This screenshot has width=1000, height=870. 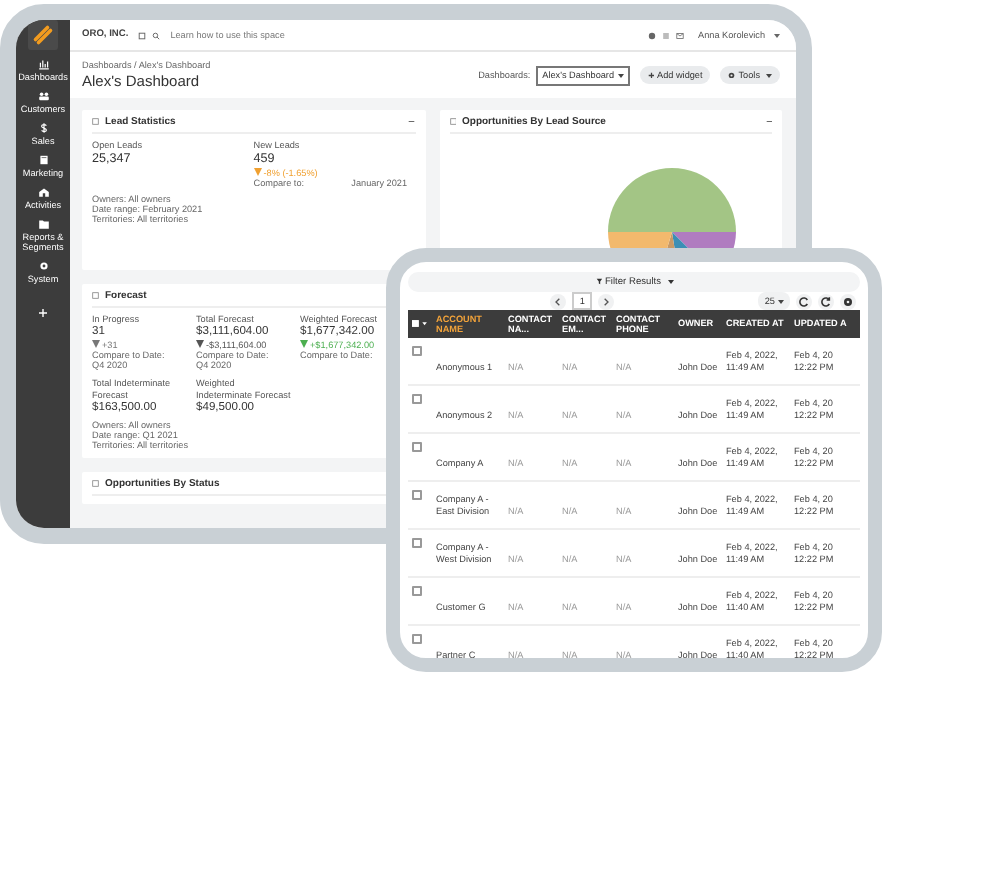 What do you see at coordinates (43, 192) in the screenshot?
I see `house-icon` at bounding box center [43, 192].